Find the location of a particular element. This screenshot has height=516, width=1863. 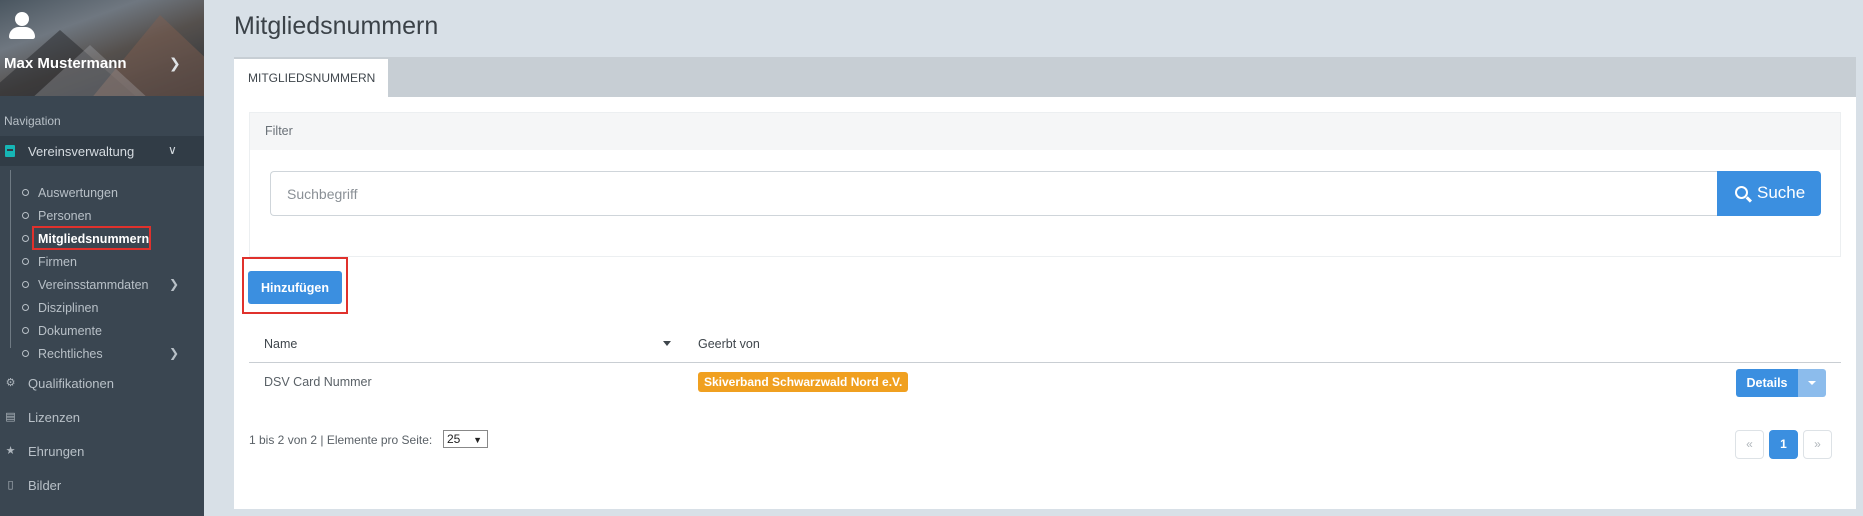

details-dropdown-toggle is located at coordinates (1812, 383).